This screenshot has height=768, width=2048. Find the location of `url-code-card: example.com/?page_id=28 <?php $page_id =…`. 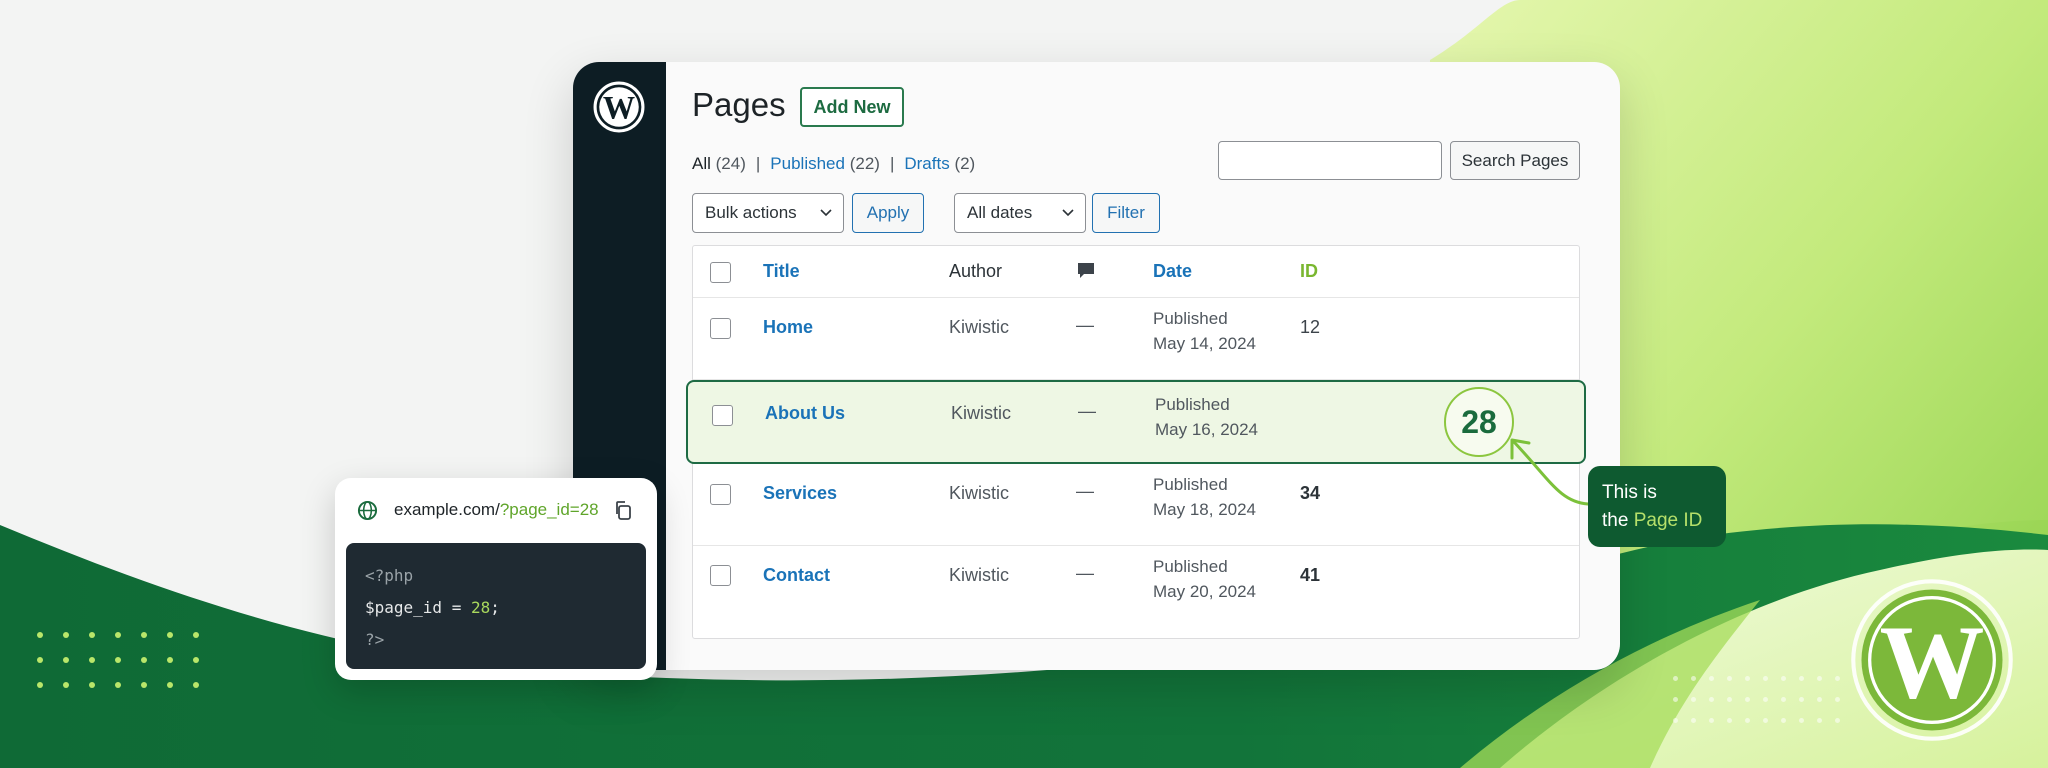

url-code-card: example.com/?page_id=28 <?php $page_id =… is located at coordinates (496, 579).